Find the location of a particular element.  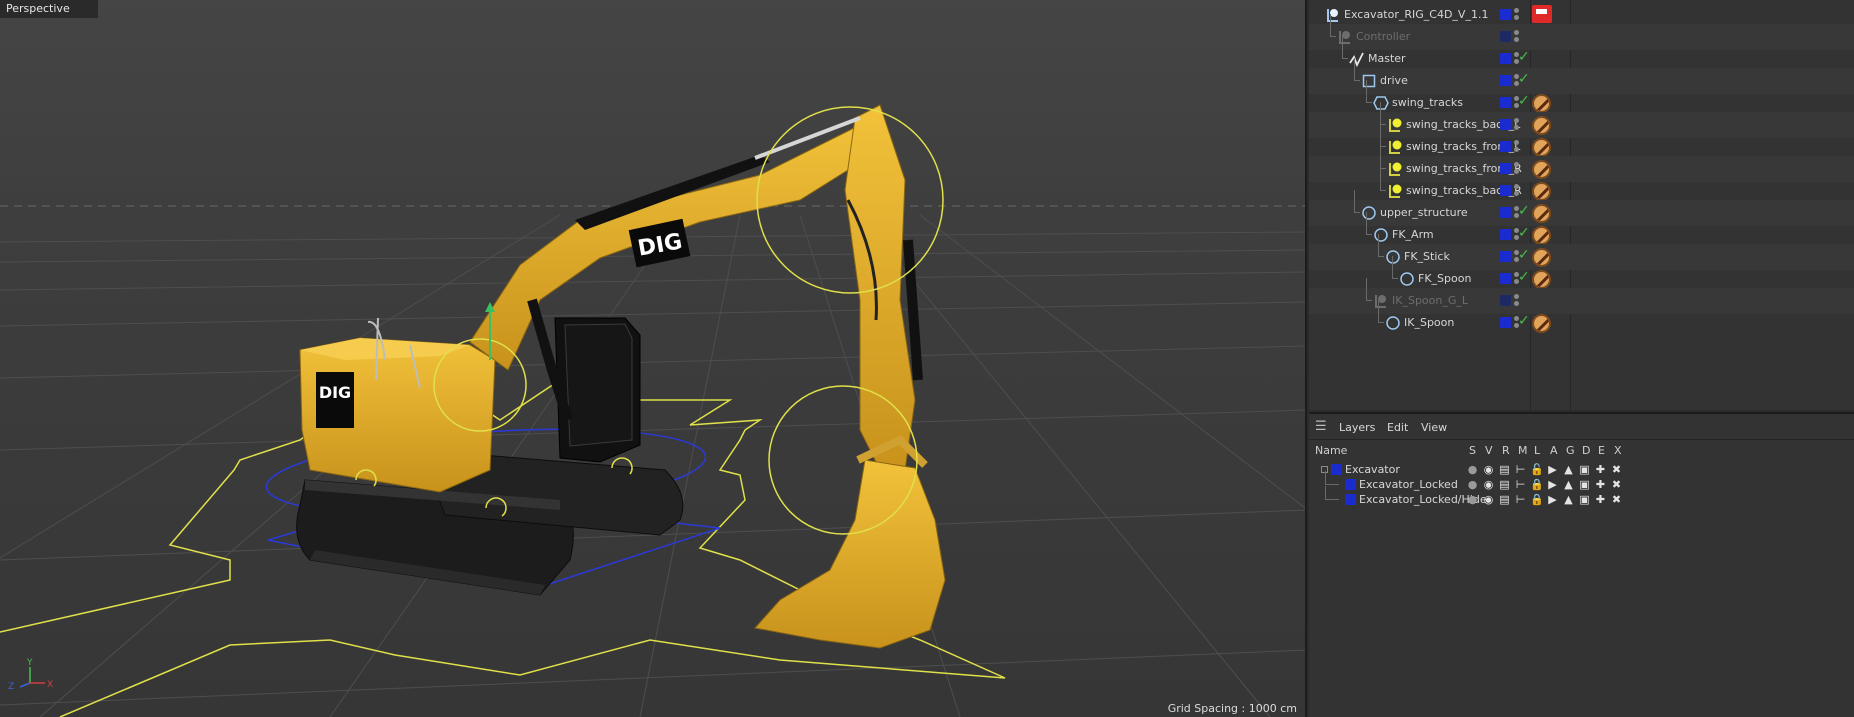

layer-name: Excavator_Locked is located at coordinates (1408, 484).